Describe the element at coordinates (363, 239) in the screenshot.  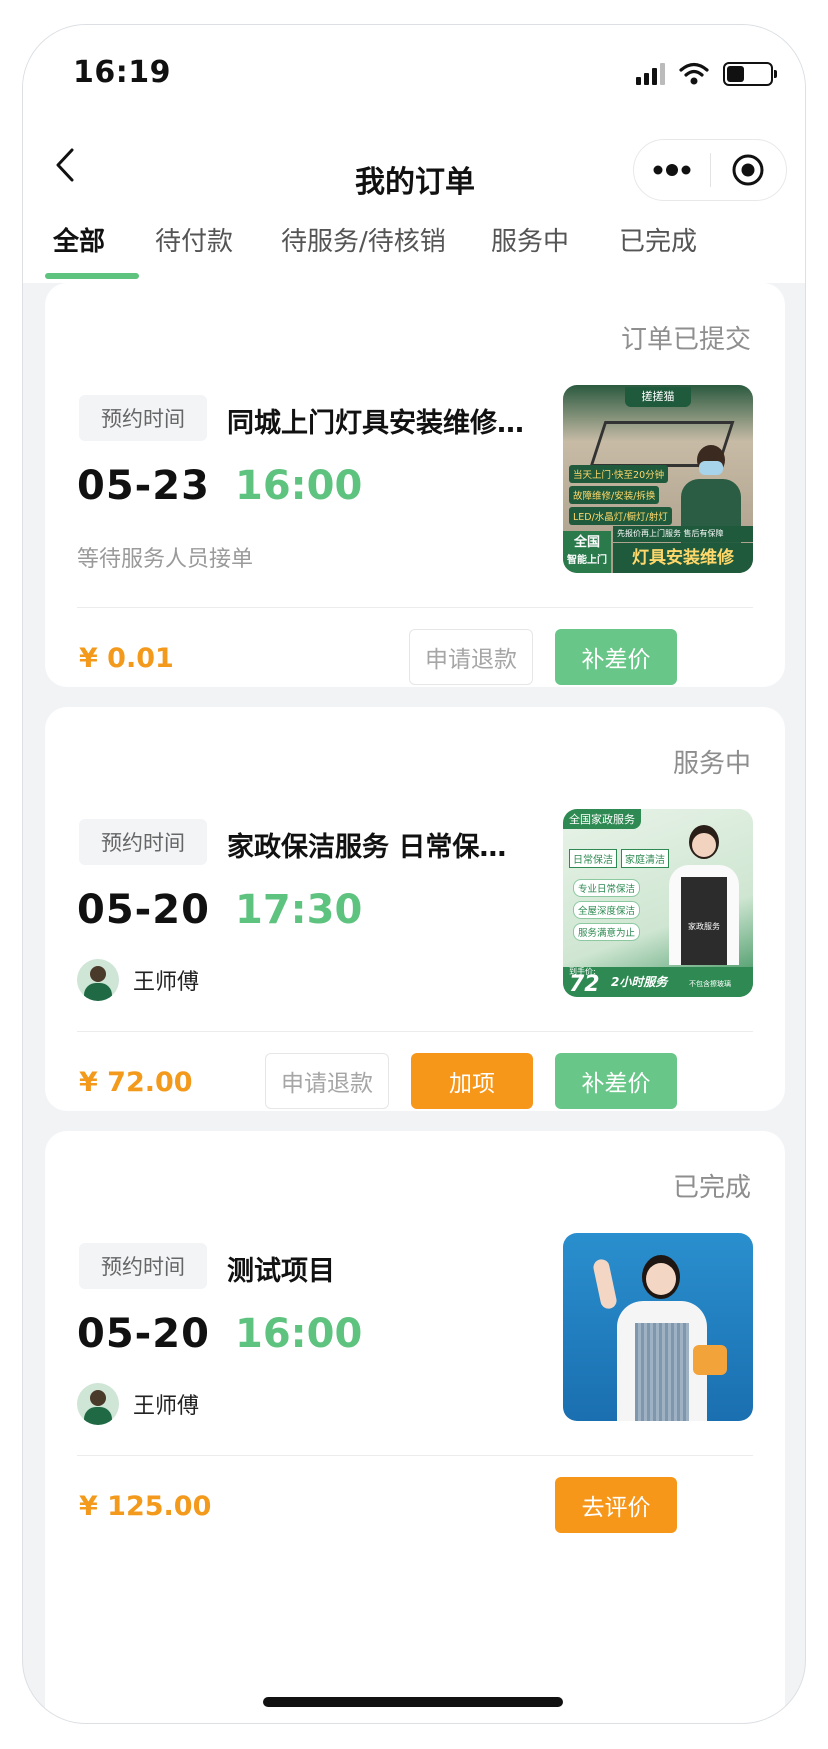
I see `tab-pending-service: 待服务/待核销` at that location.